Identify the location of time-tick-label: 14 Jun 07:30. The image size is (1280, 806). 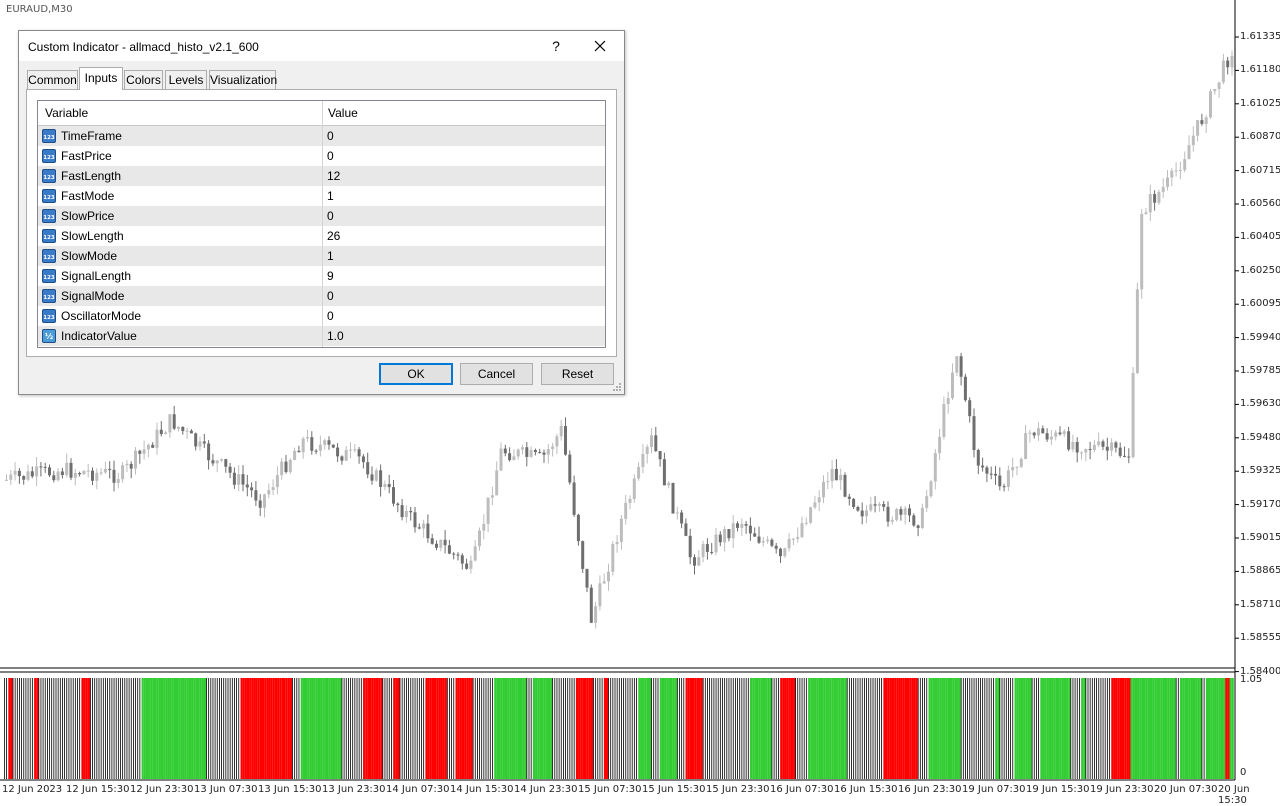
(418, 789).